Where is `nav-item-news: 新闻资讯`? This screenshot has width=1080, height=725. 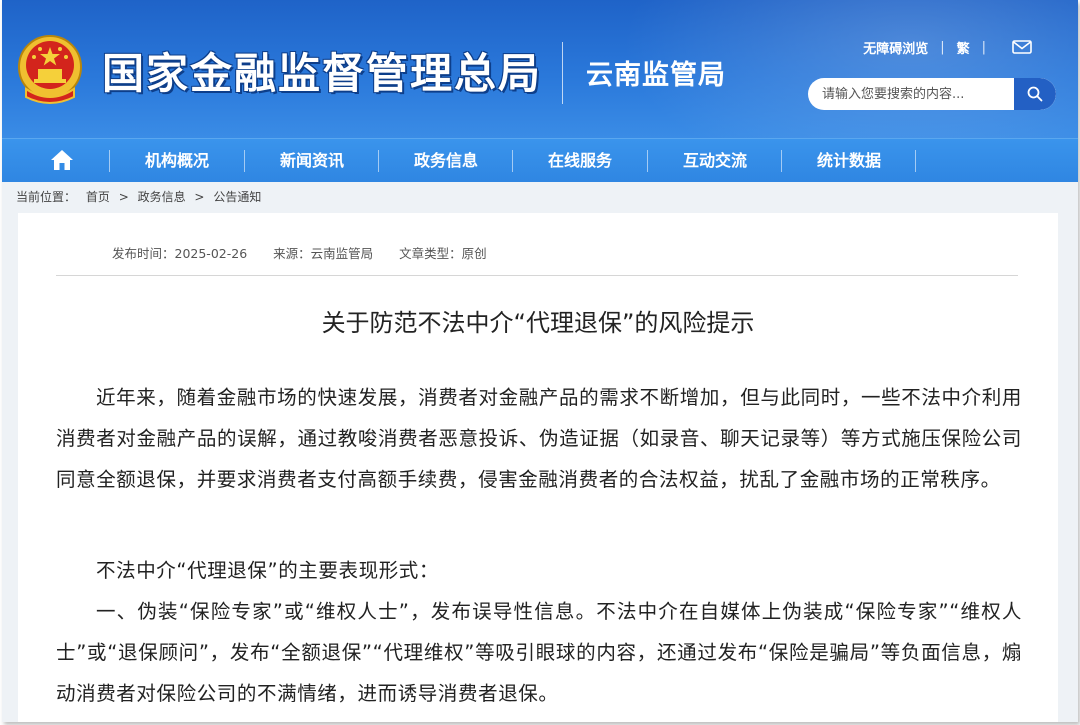 nav-item-news: 新闻资讯 is located at coordinates (312, 160).